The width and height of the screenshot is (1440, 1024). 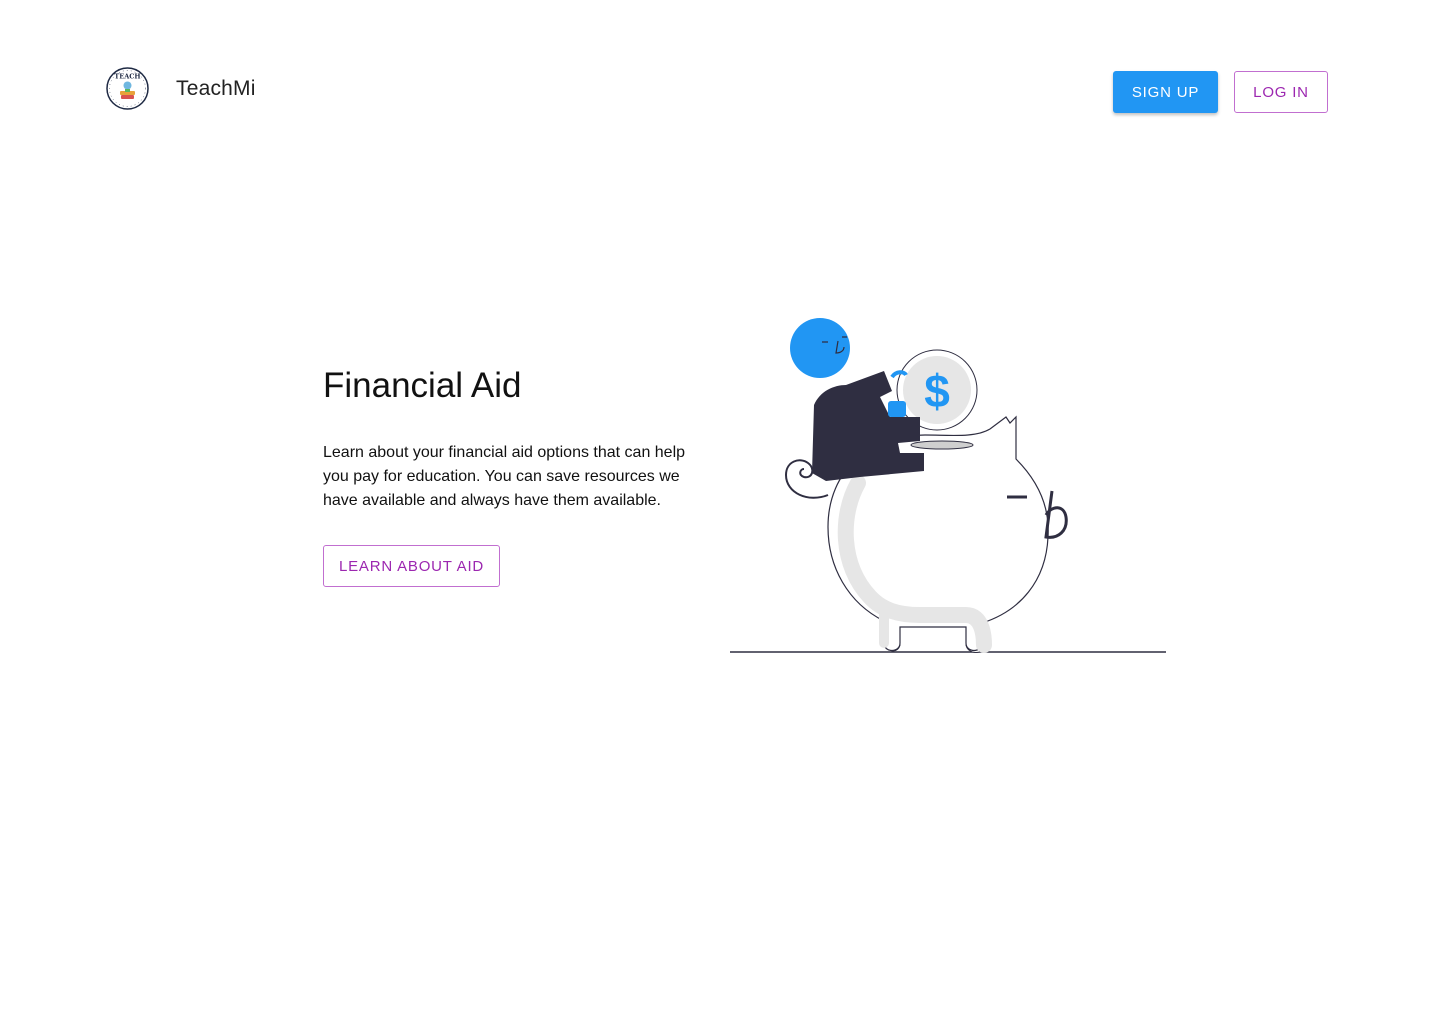 I want to click on teachmi-logo-icon: TEACH, so click(x=127, y=88).